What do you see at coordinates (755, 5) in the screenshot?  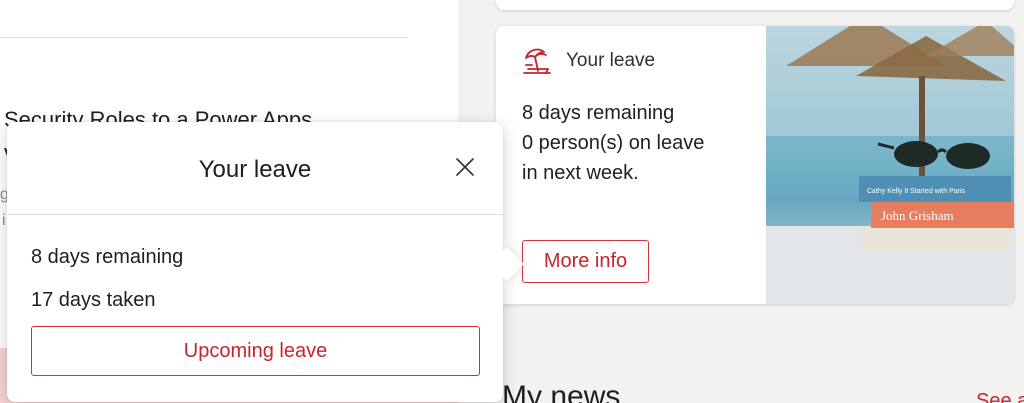 I see `top-card` at bounding box center [755, 5].